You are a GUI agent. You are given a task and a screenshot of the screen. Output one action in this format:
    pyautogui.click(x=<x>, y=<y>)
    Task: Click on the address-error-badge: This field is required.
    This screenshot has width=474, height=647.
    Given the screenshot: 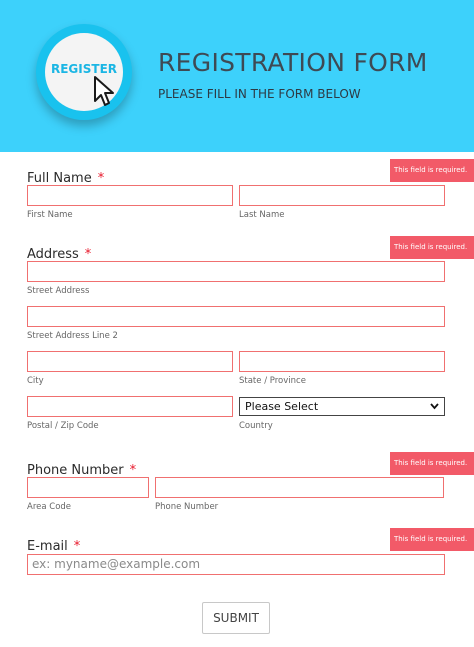 What is the action you would take?
    pyautogui.click(x=432, y=247)
    